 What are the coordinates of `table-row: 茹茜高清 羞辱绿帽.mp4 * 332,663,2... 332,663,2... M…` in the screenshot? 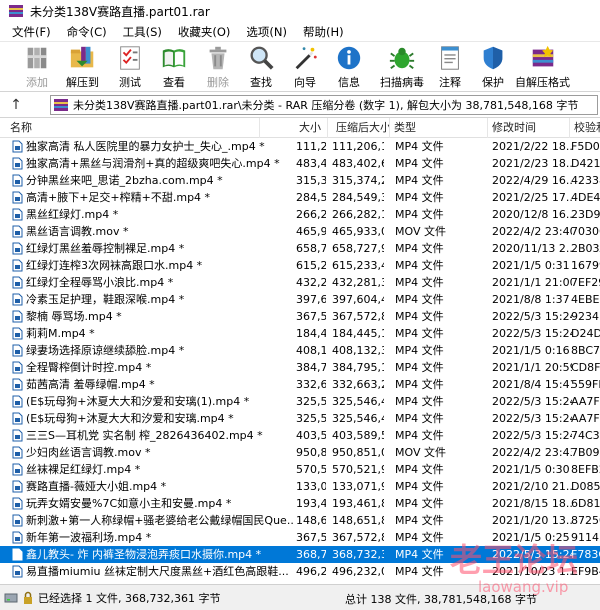 It's located at (300, 384).